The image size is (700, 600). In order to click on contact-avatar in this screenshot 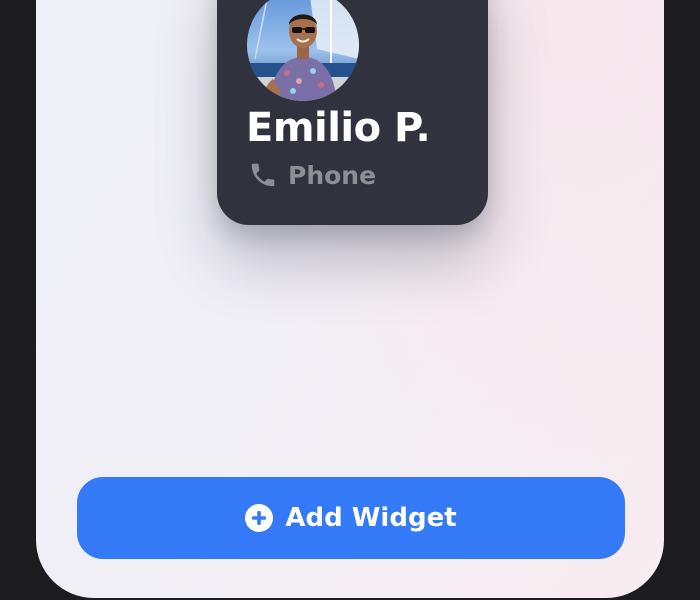, I will do `click(303, 50)`.